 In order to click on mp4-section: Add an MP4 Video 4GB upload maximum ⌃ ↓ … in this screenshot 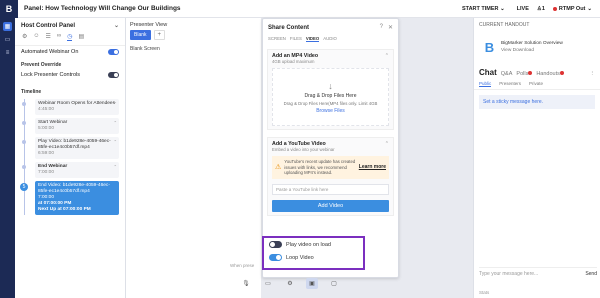, I will do `click(330, 89)`.